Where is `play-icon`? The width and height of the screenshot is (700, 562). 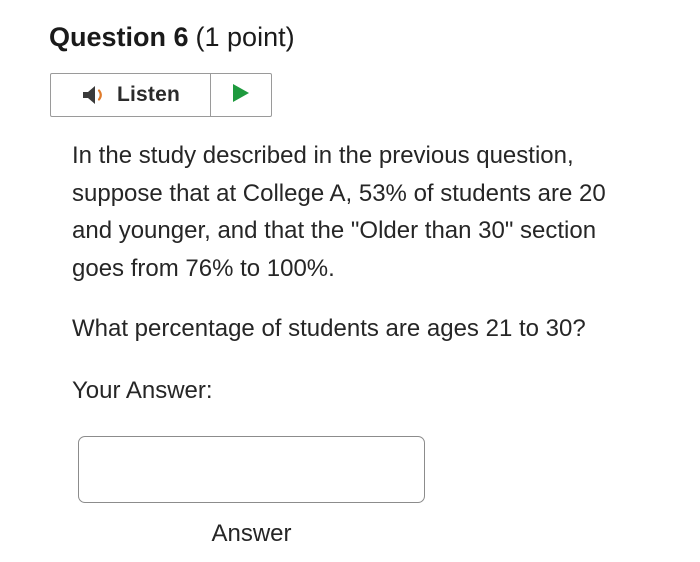 play-icon is located at coordinates (241, 95).